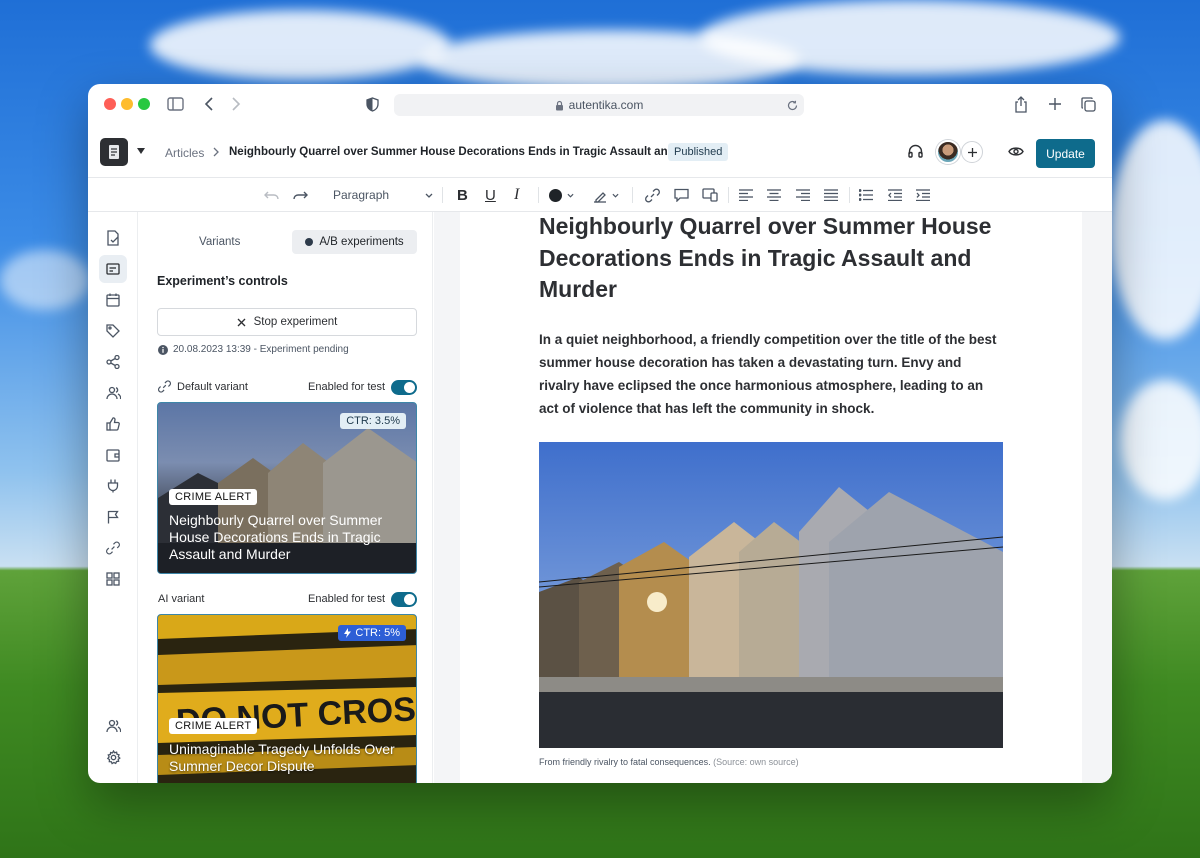 The height and width of the screenshot is (858, 1200). I want to click on editor-toolbar: Paragraph B U I, so click(600, 195).